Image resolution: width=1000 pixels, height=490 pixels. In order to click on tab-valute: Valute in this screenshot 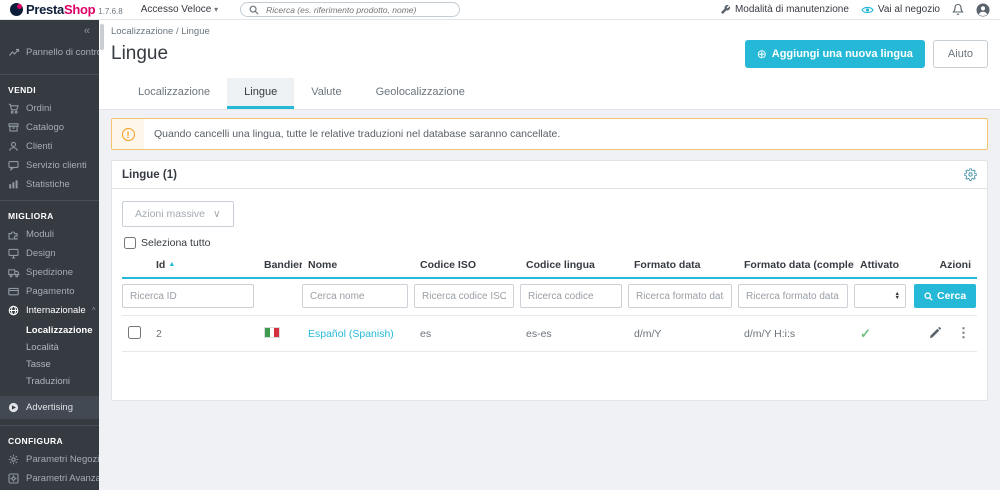, I will do `click(326, 93)`.